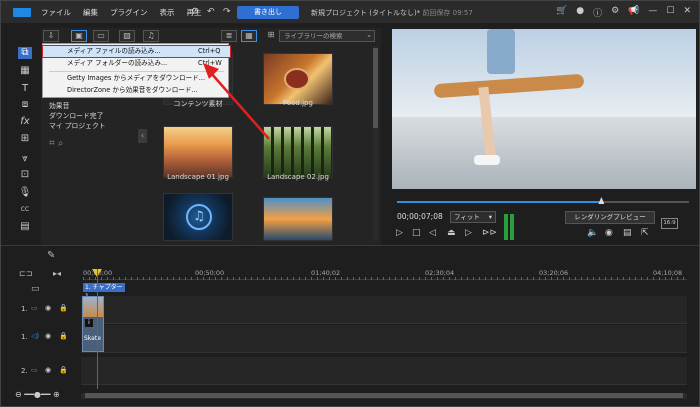 This screenshot has height=407, width=700. I want to click on user-icon: ●, so click(580, 12).